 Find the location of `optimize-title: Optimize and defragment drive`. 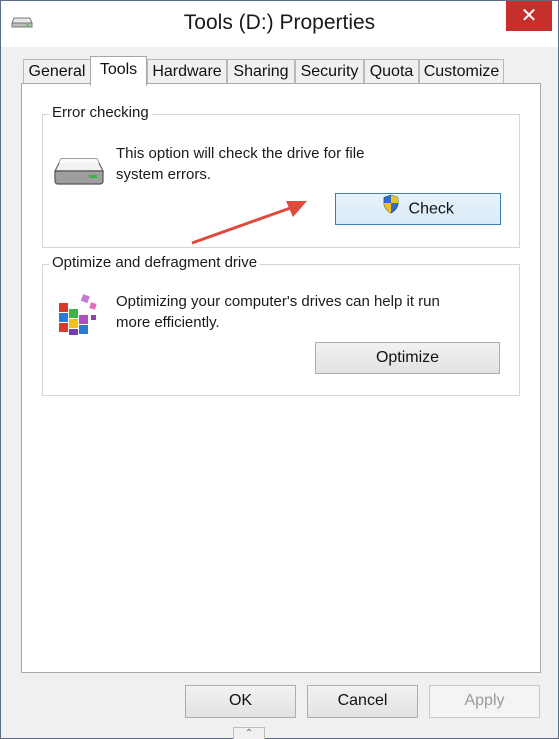

optimize-title: Optimize and defragment drive is located at coordinates (155, 262).